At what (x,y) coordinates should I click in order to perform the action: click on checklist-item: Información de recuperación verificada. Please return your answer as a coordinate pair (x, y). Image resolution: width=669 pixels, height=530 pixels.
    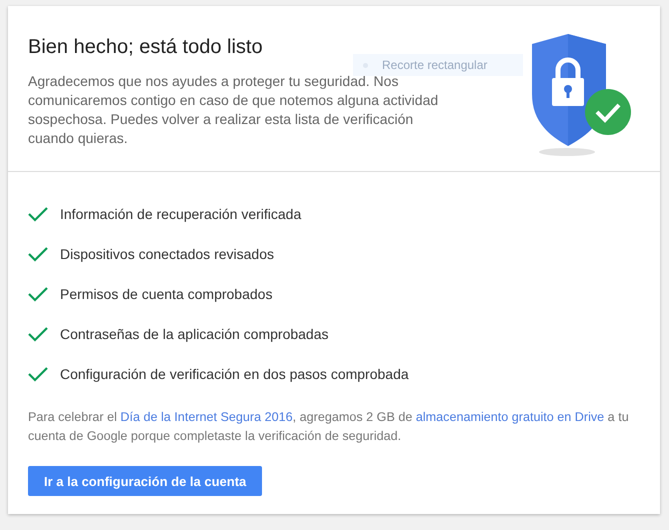
    Looking at the image, I should click on (181, 214).